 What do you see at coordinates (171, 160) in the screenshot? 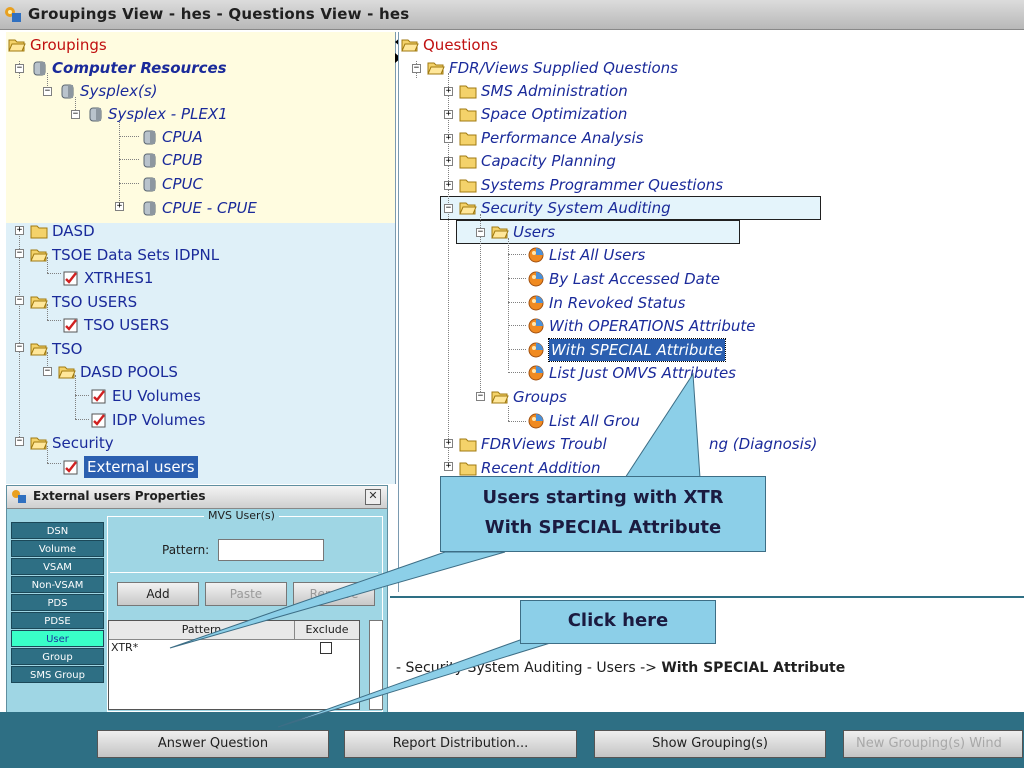
I see `node-cpu: CPUB` at bounding box center [171, 160].